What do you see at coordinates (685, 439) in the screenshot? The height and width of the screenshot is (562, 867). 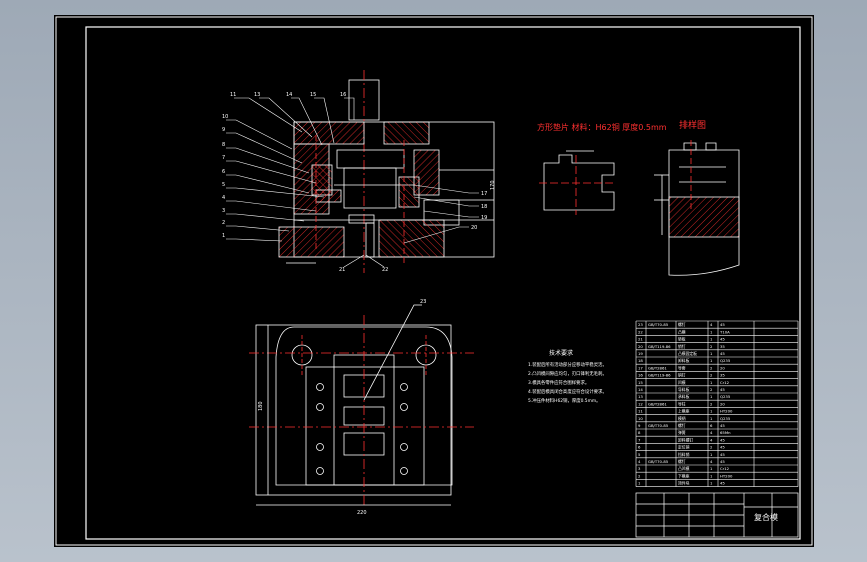 I see `bom-cell: 卸料螺钉` at bounding box center [685, 439].